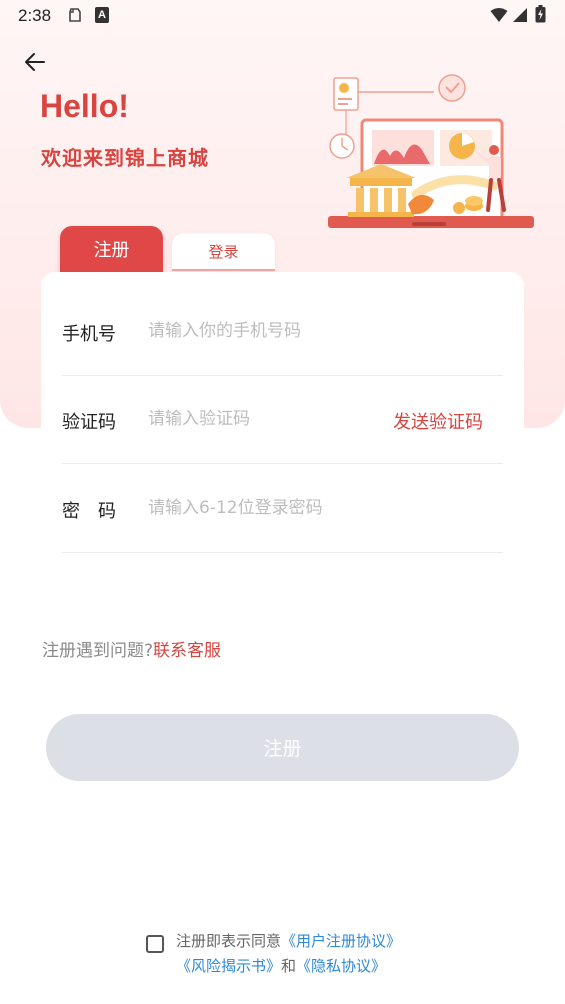 The image size is (565, 1004). Describe the element at coordinates (298, 508) in the screenshot. I see `password-input` at that location.